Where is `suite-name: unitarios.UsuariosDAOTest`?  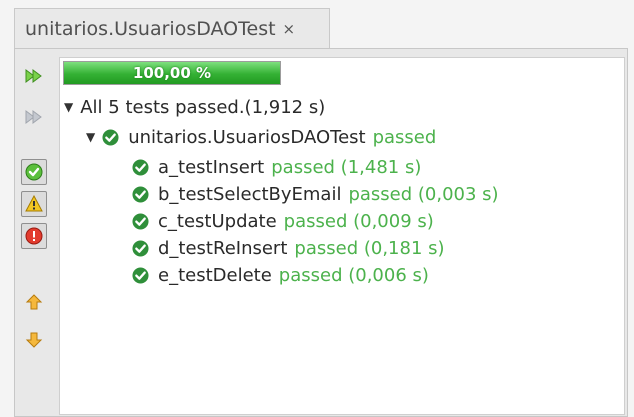
suite-name: unitarios.UsuariosDAOTest is located at coordinates (247, 137).